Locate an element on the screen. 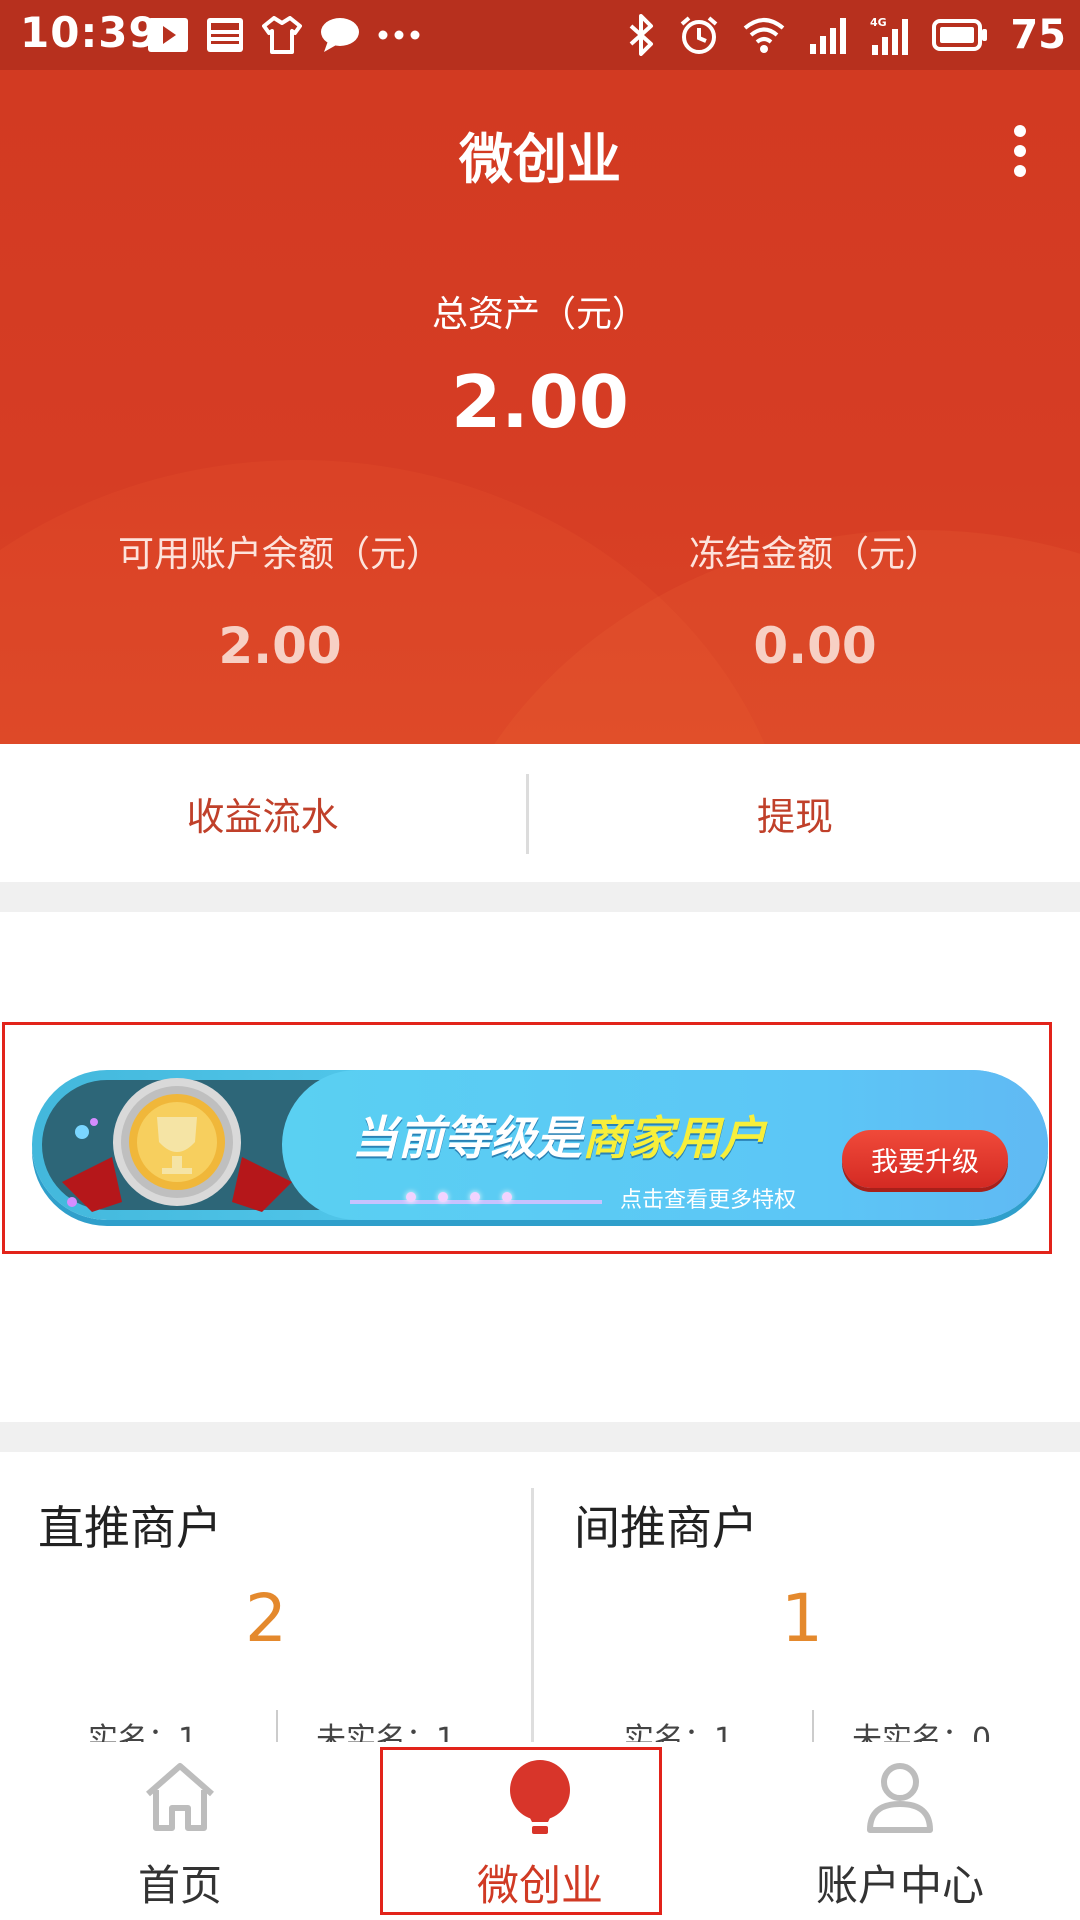 This screenshot has width=1080, height=1920. play-icon is located at coordinates (168, 35).